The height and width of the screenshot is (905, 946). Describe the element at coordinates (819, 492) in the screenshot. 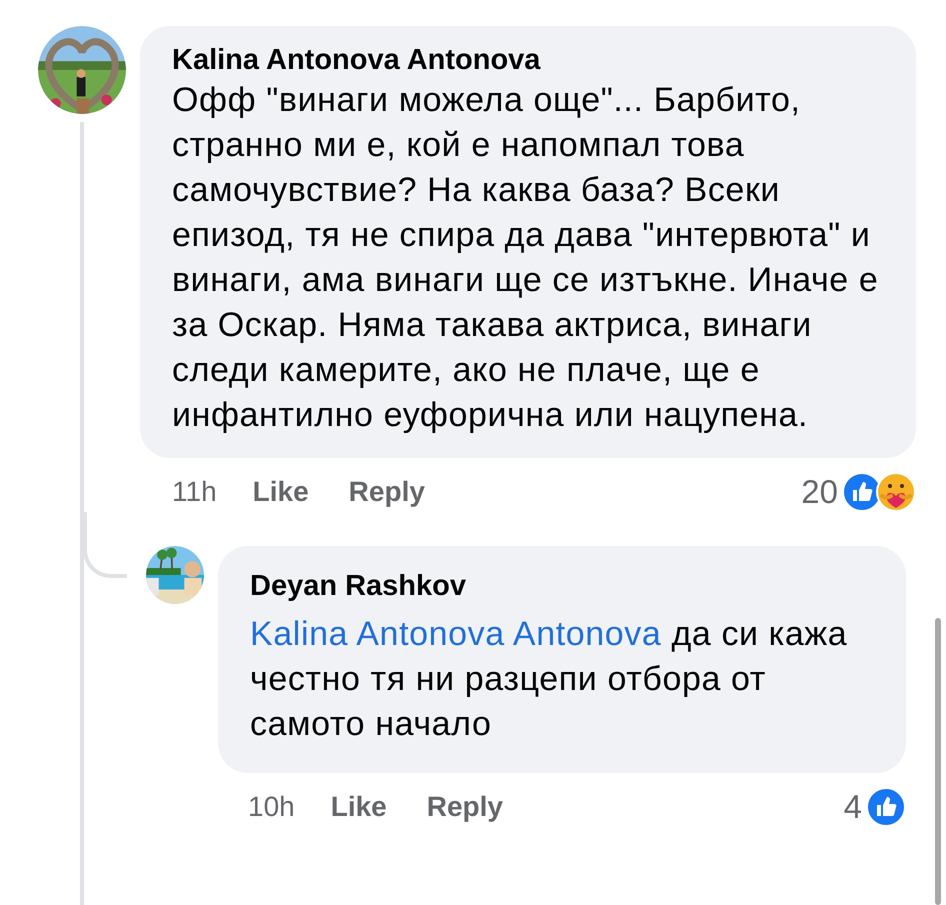

I see `reaction-count: 20` at that location.